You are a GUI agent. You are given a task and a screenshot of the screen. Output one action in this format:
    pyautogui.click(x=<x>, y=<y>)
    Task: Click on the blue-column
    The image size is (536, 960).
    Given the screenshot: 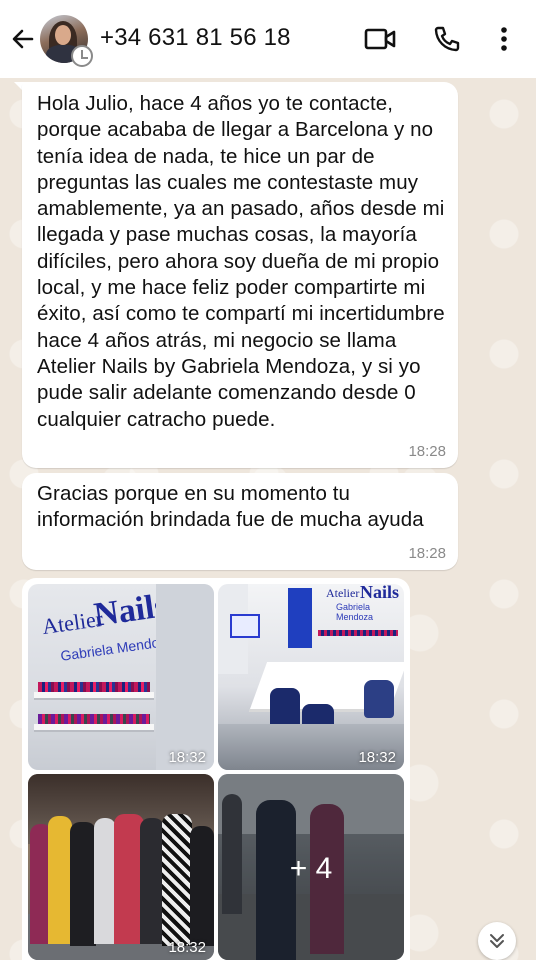 What is the action you would take?
    pyautogui.click(x=300, y=618)
    